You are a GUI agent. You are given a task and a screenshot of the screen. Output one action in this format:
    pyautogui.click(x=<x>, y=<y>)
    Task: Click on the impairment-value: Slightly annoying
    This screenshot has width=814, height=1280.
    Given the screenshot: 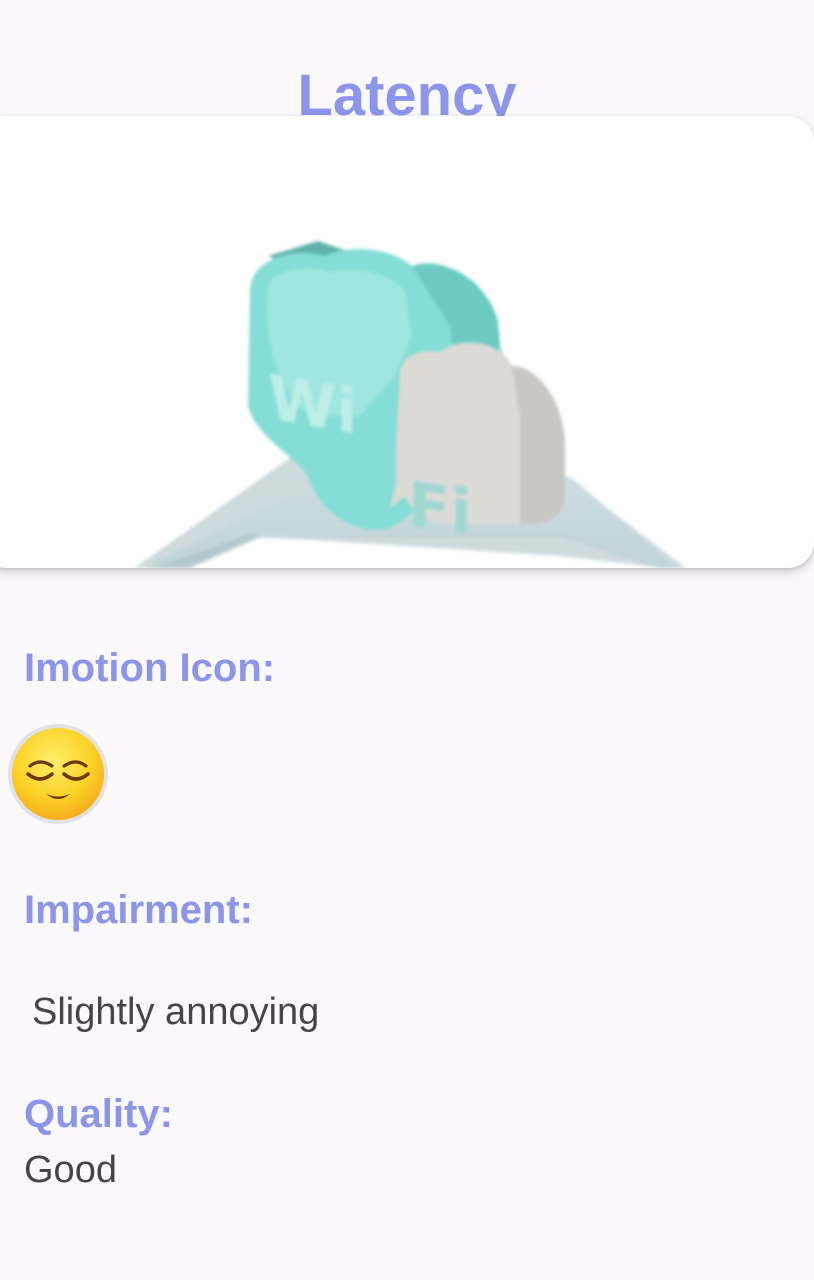 What is the action you would take?
    pyautogui.click(x=176, y=1012)
    